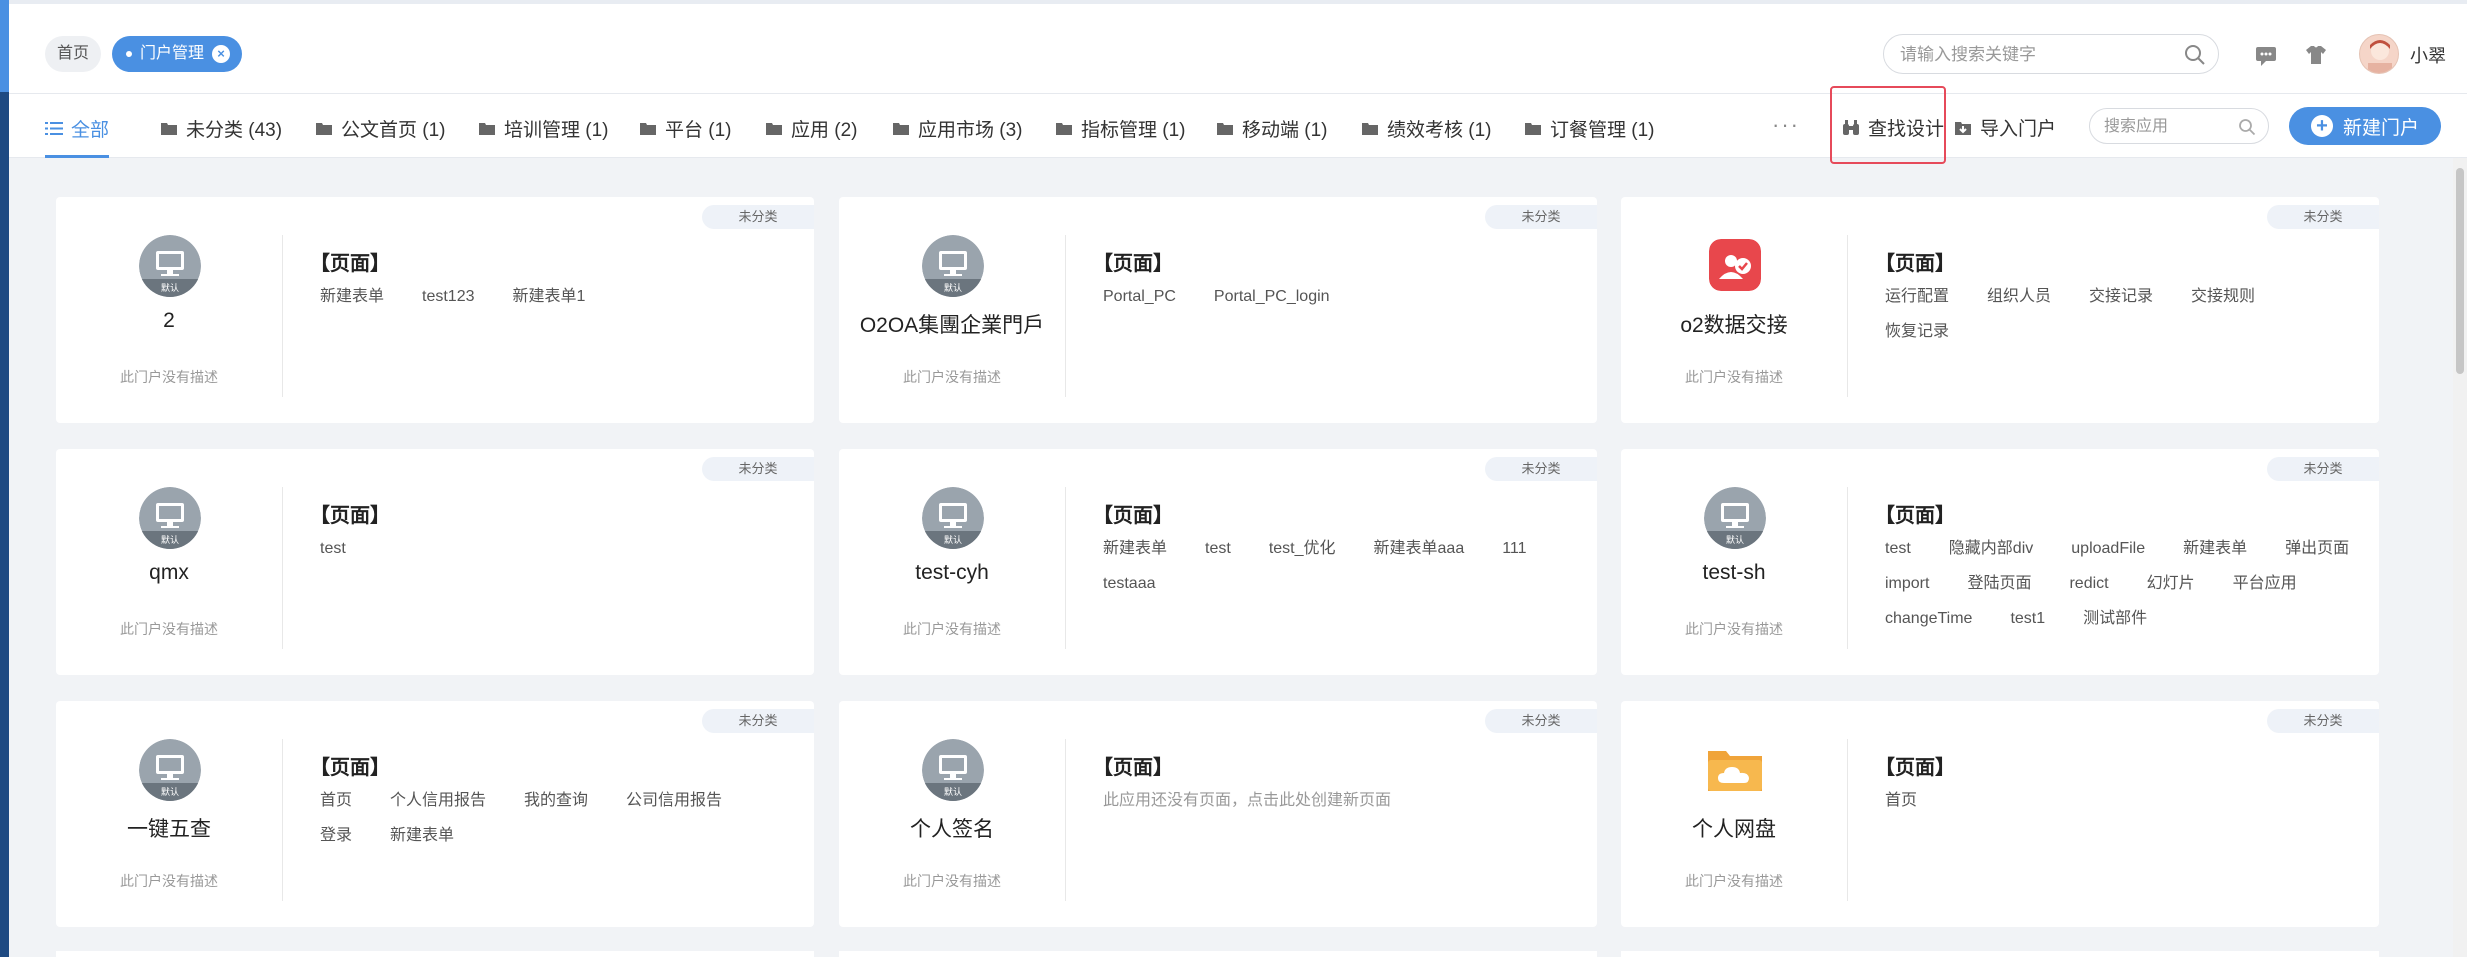 The width and height of the screenshot is (2467, 957). I want to click on portal-card: 未分类 默认 qmx 此门户没有描述 【页面】 test, so click(435, 562).